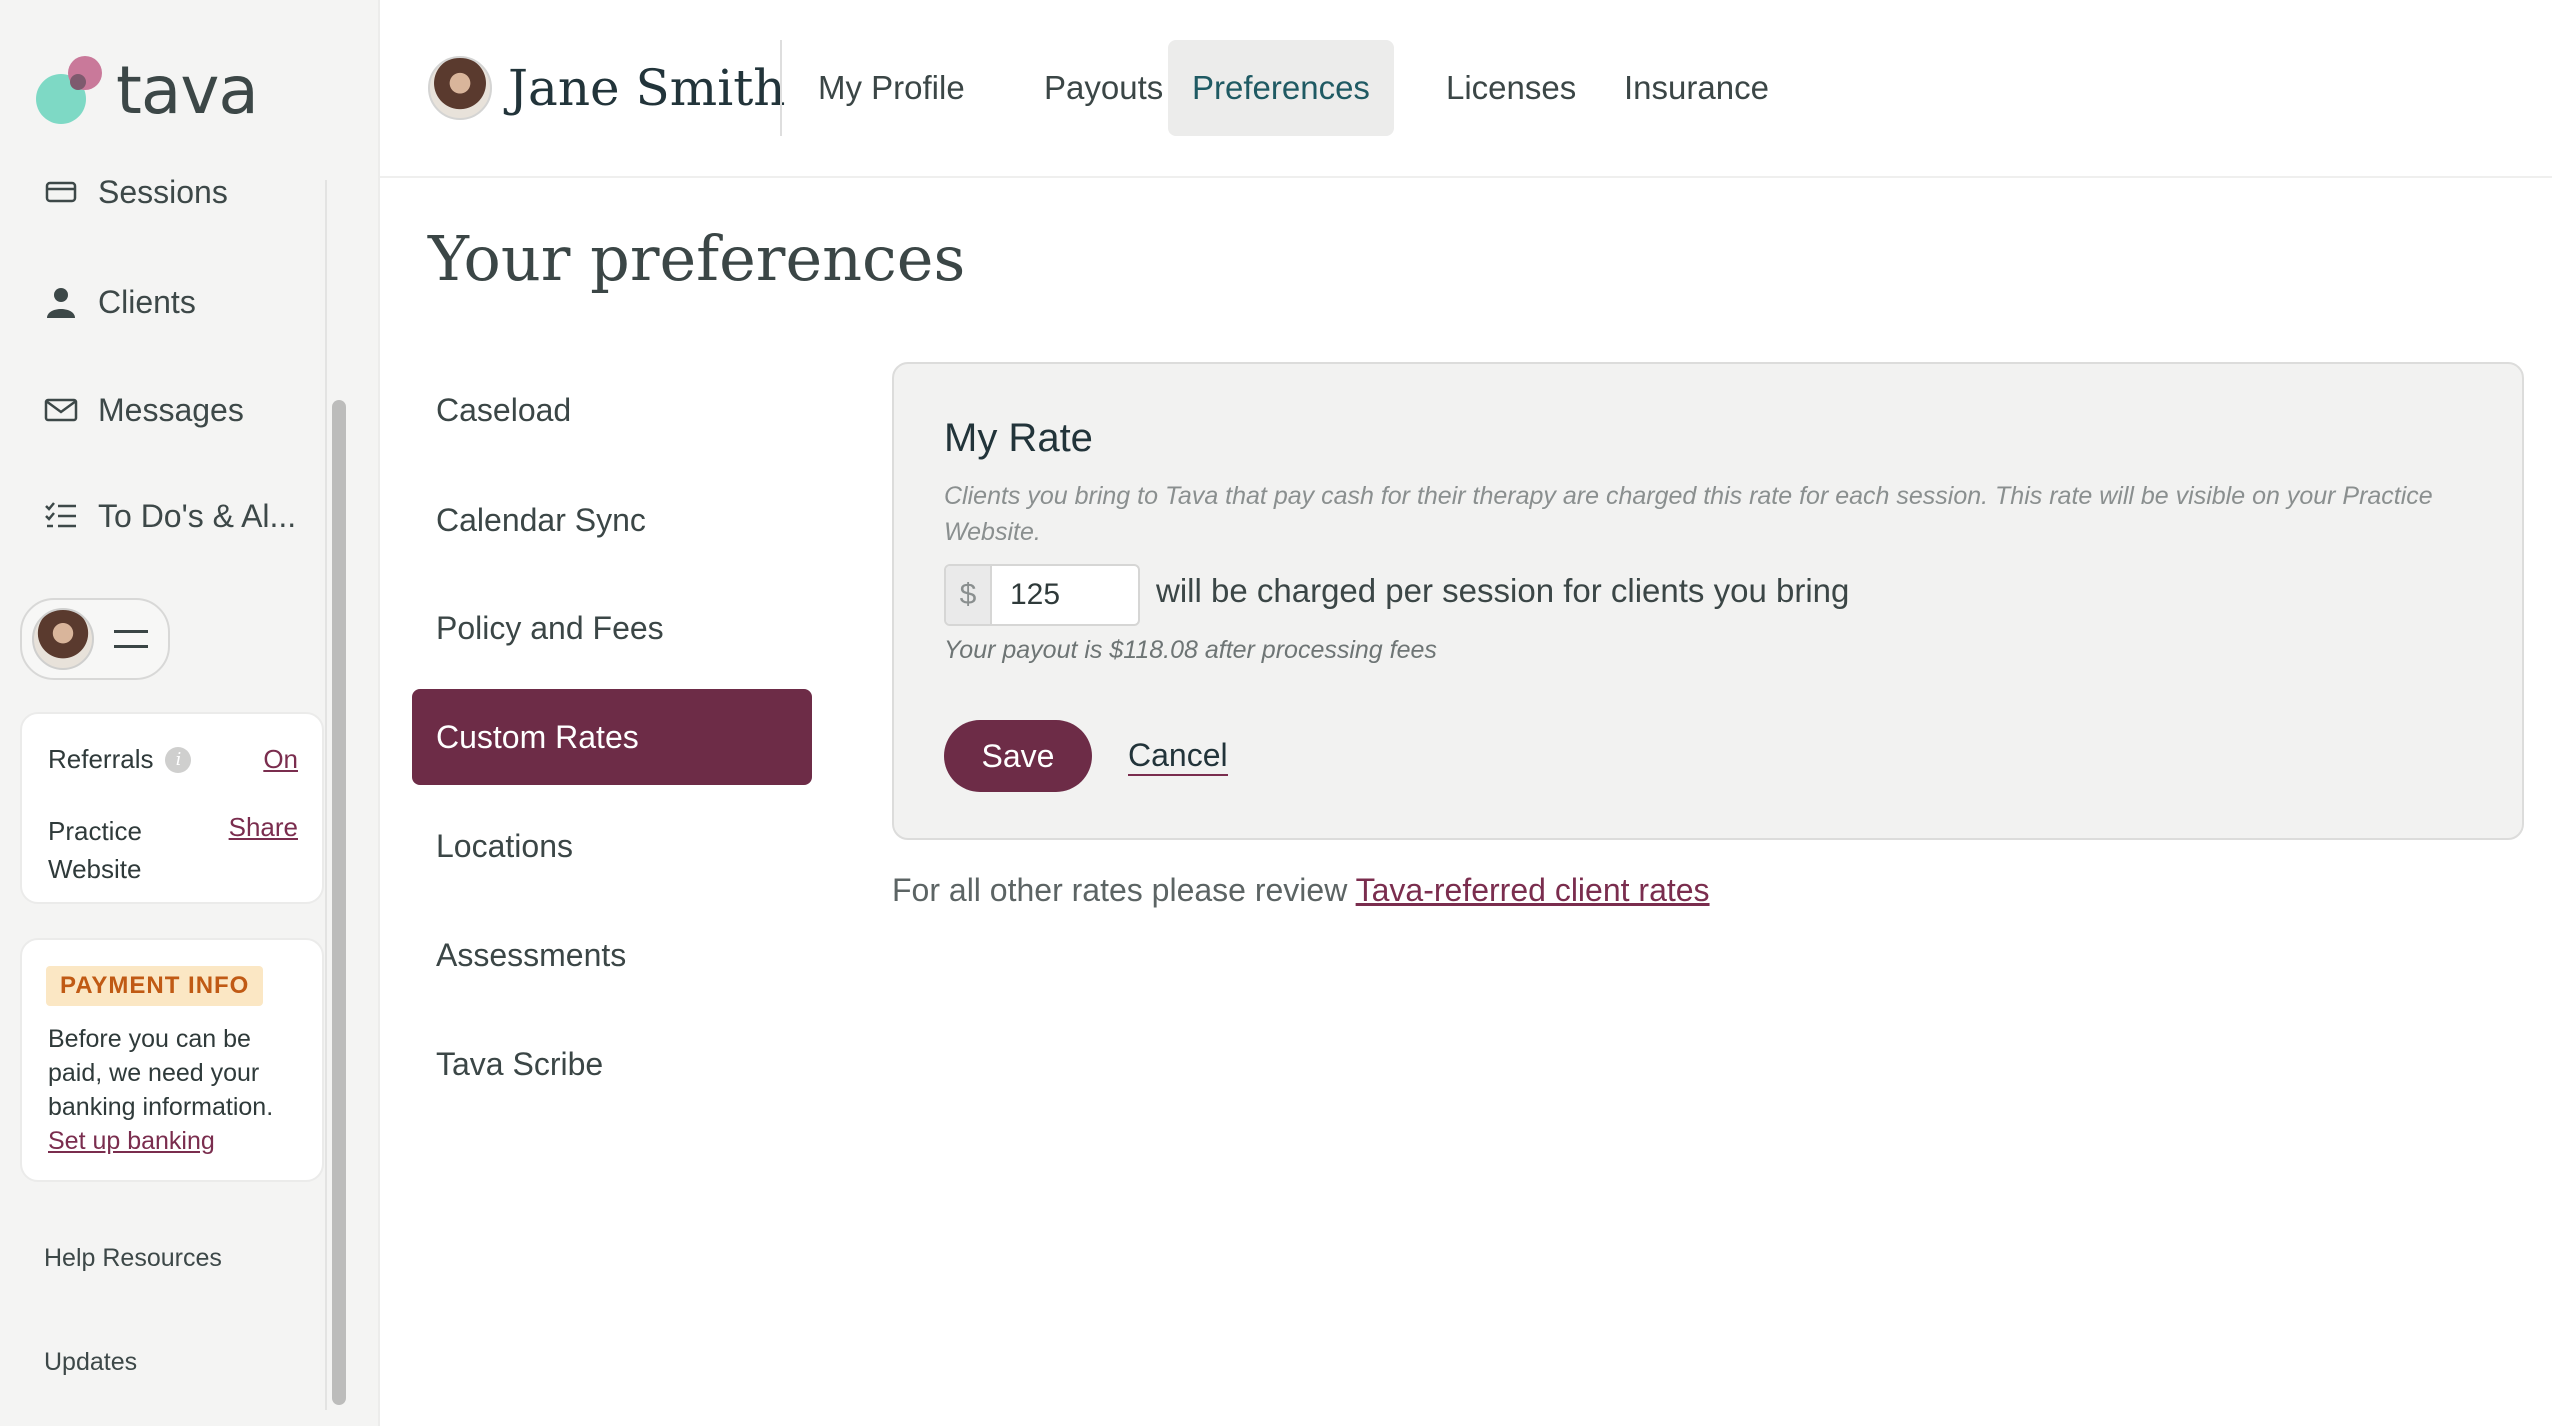 The image size is (2552, 1426). Describe the element at coordinates (612, 628) in the screenshot. I see `subnav-policy-and-fees: Policy and Fees` at that location.